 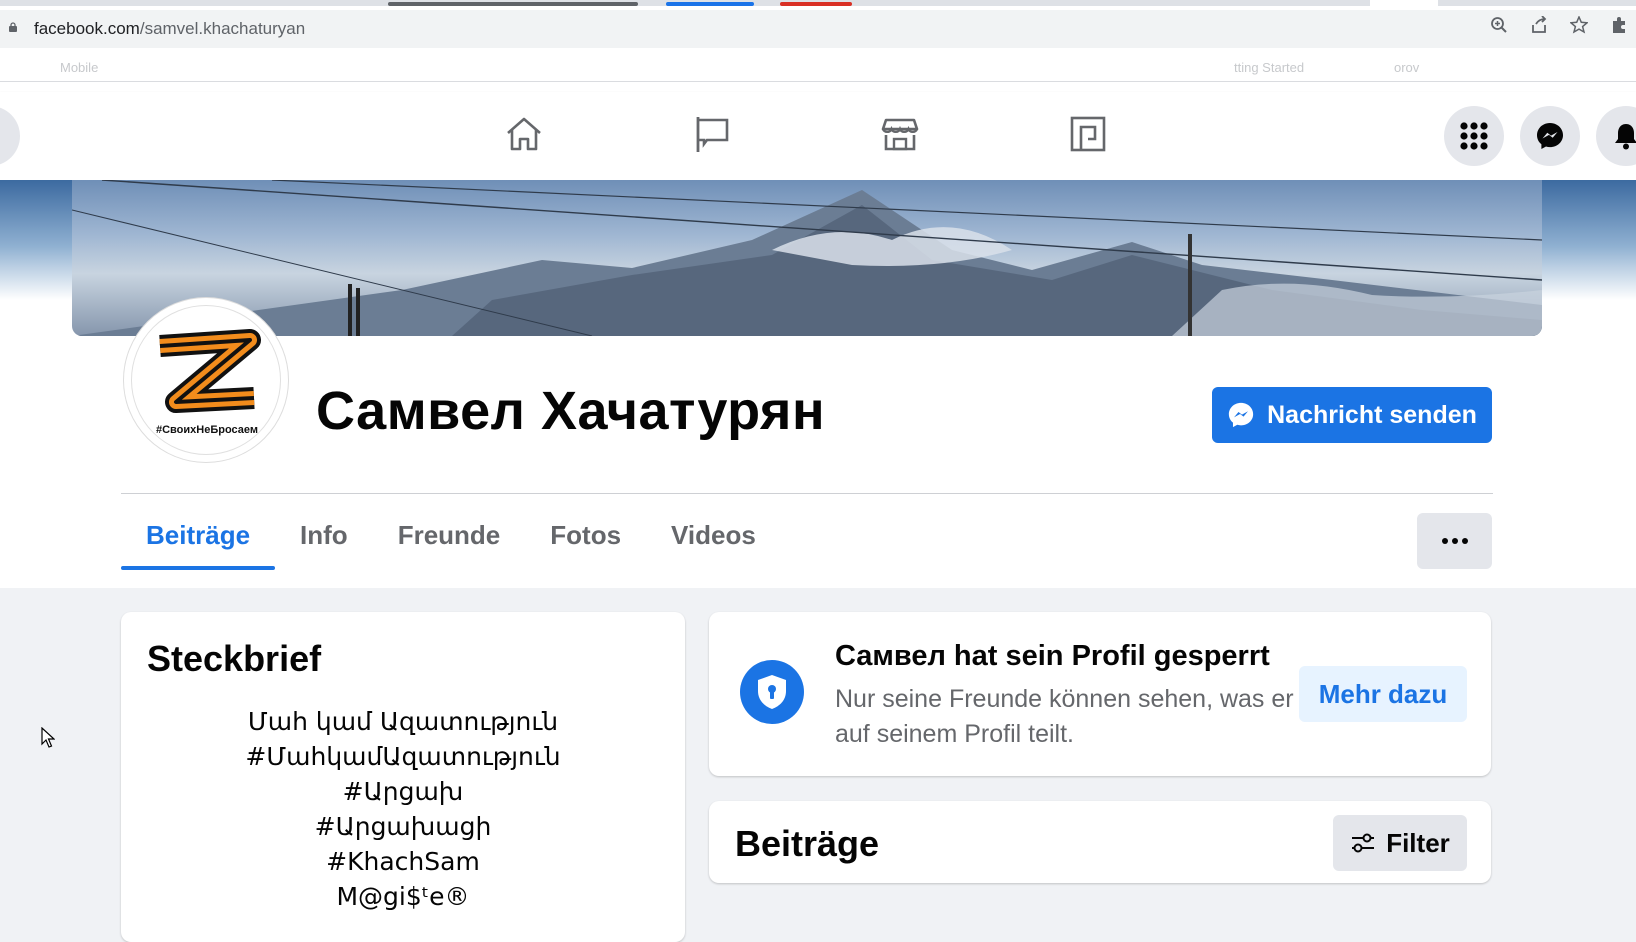 What do you see at coordinates (524, 134) in the screenshot?
I see `home-icon` at bounding box center [524, 134].